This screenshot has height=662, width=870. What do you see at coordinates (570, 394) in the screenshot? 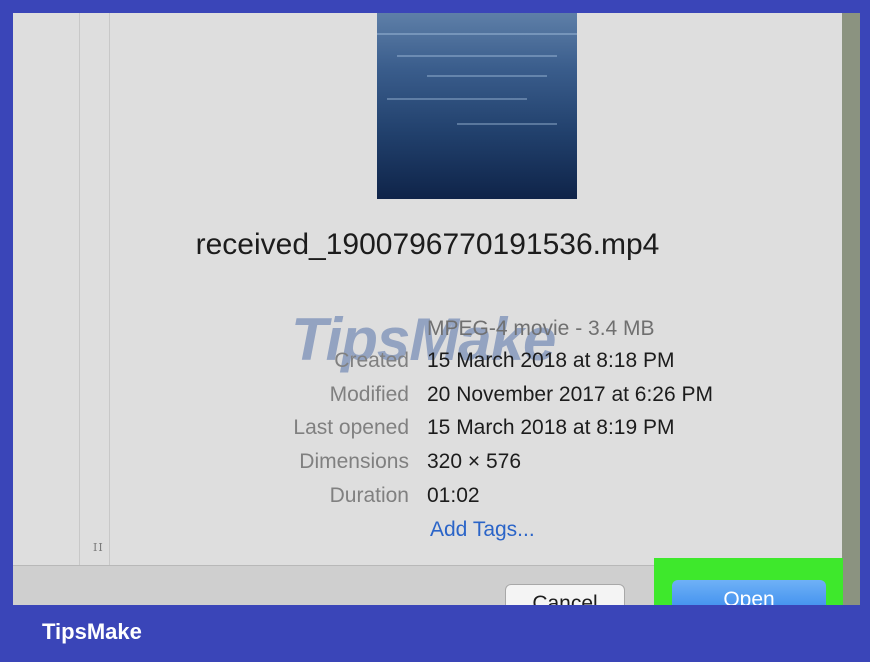
I see `info-value: 20 November 2017 at 6:26 PM` at bounding box center [570, 394].